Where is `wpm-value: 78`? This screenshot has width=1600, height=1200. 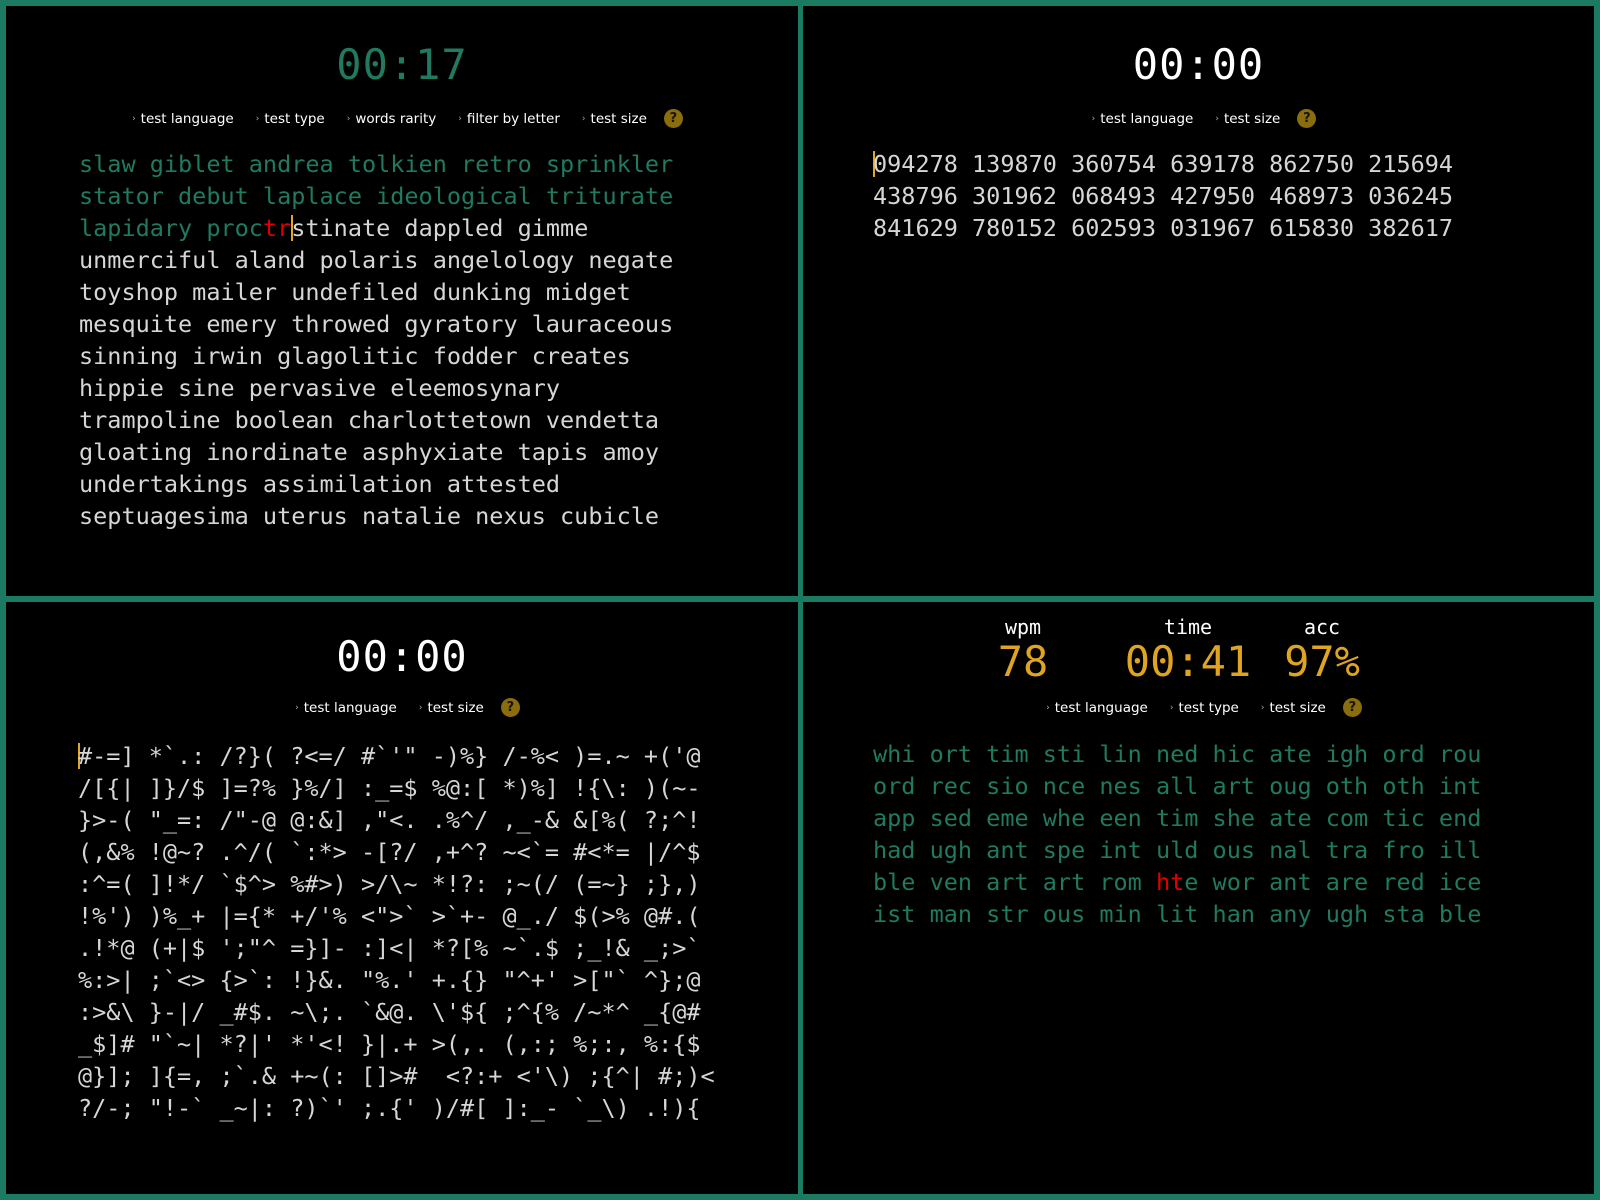 wpm-value: 78 is located at coordinates (1023, 661).